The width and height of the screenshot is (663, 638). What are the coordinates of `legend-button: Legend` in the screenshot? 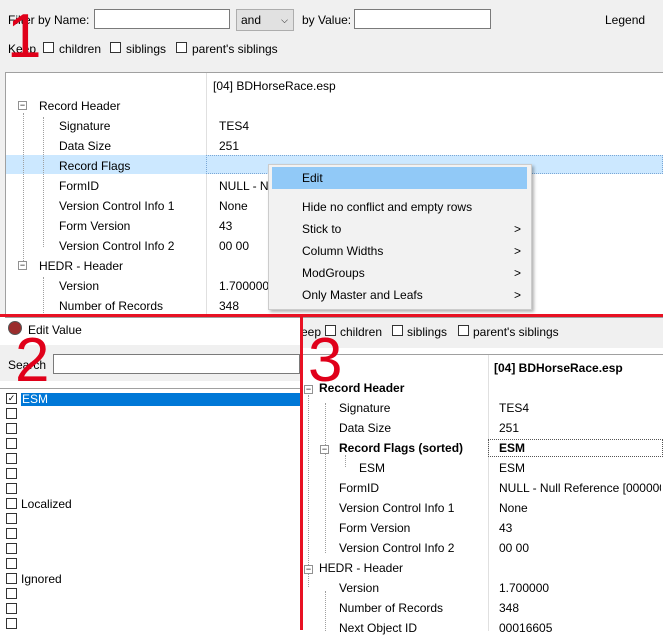 It's located at (625, 20).